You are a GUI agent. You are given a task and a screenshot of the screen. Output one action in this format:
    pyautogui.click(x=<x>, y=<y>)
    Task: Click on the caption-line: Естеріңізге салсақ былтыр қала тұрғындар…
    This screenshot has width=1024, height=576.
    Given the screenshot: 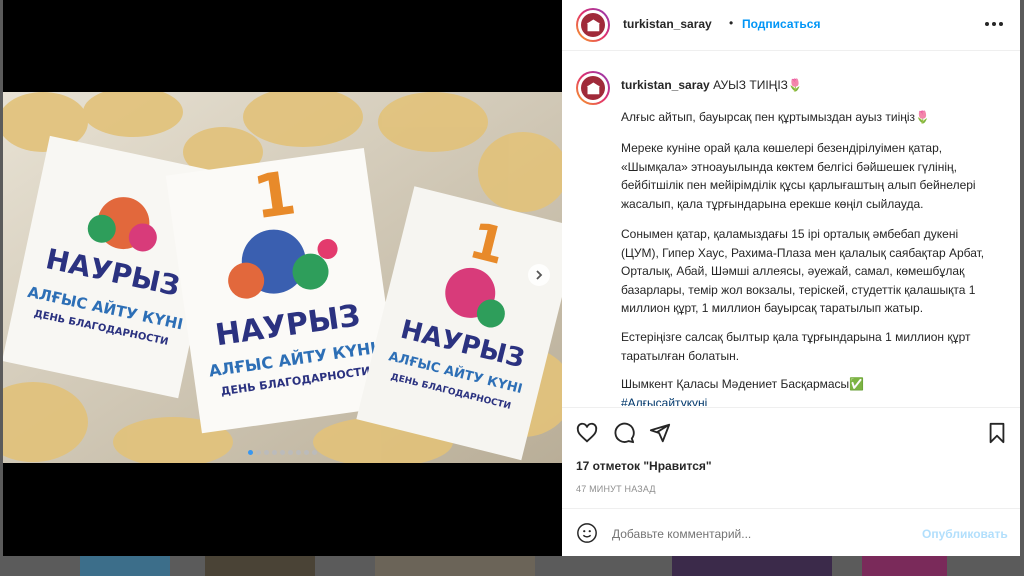 What is the action you would take?
    pyautogui.click(x=796, y=337)
    